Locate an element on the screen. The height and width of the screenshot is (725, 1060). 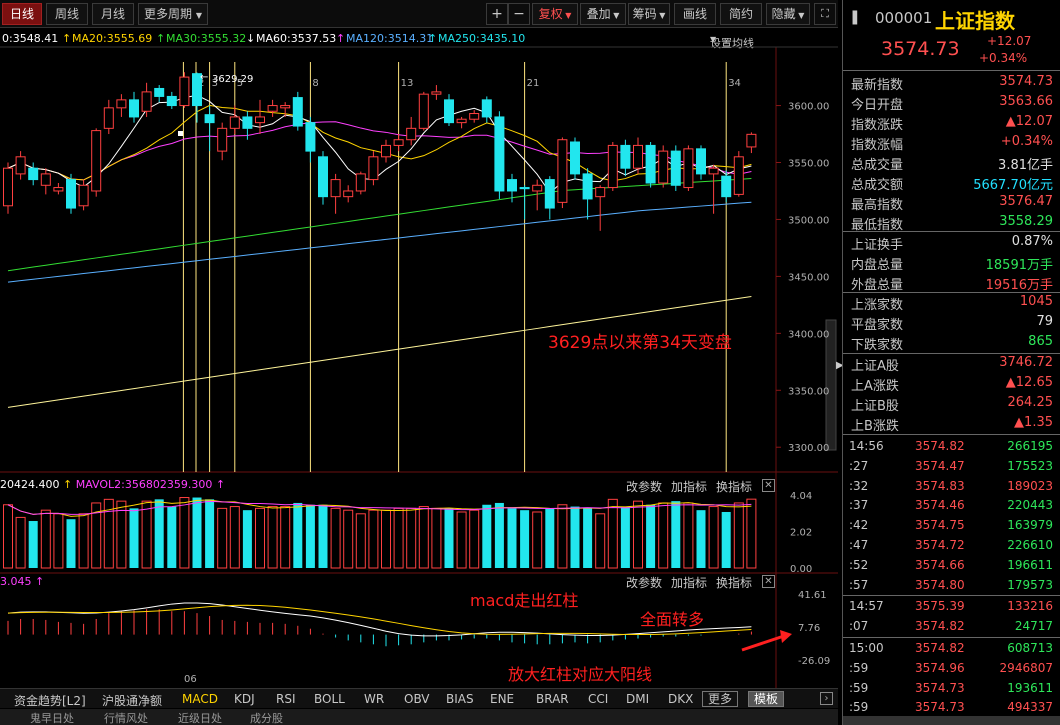
indicator-tab-1: 沪股通净额 is located at coordinates (132, 700).